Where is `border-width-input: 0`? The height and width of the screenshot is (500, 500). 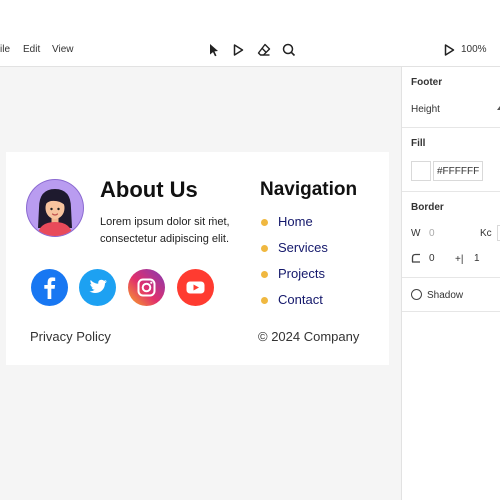 border-width-input: 0 is located at coordinates (432, 233).